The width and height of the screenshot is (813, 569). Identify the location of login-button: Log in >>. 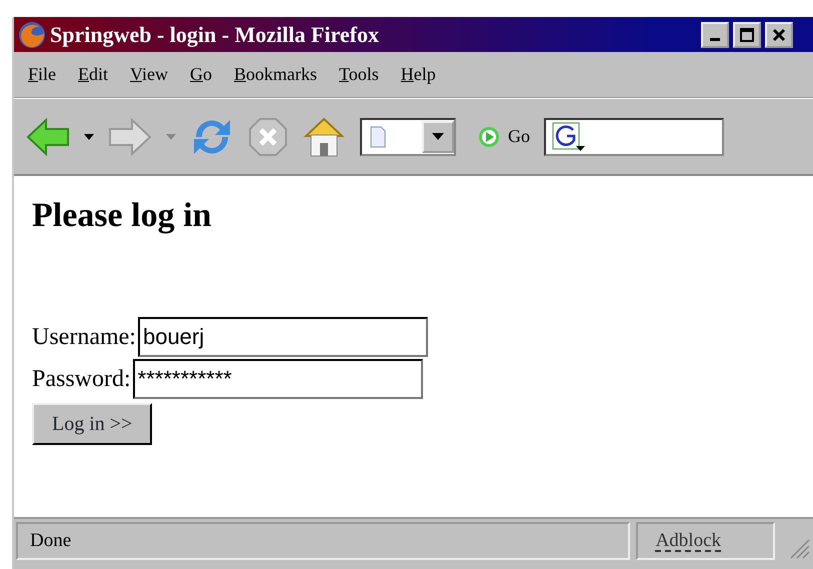
(92, 423).